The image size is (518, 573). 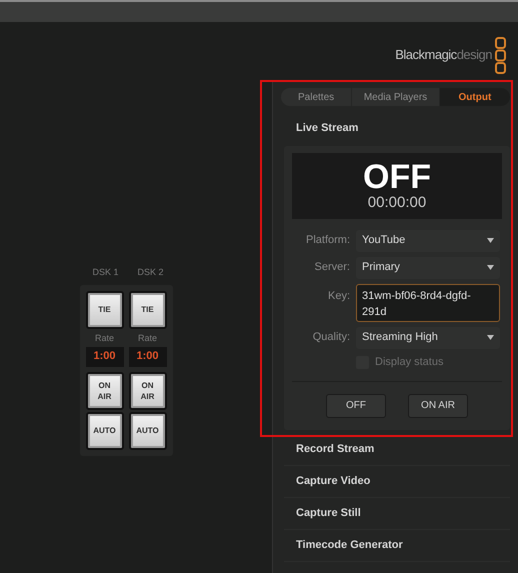 I want to click on section-header: Capture Video, so click(x=397, y=482).